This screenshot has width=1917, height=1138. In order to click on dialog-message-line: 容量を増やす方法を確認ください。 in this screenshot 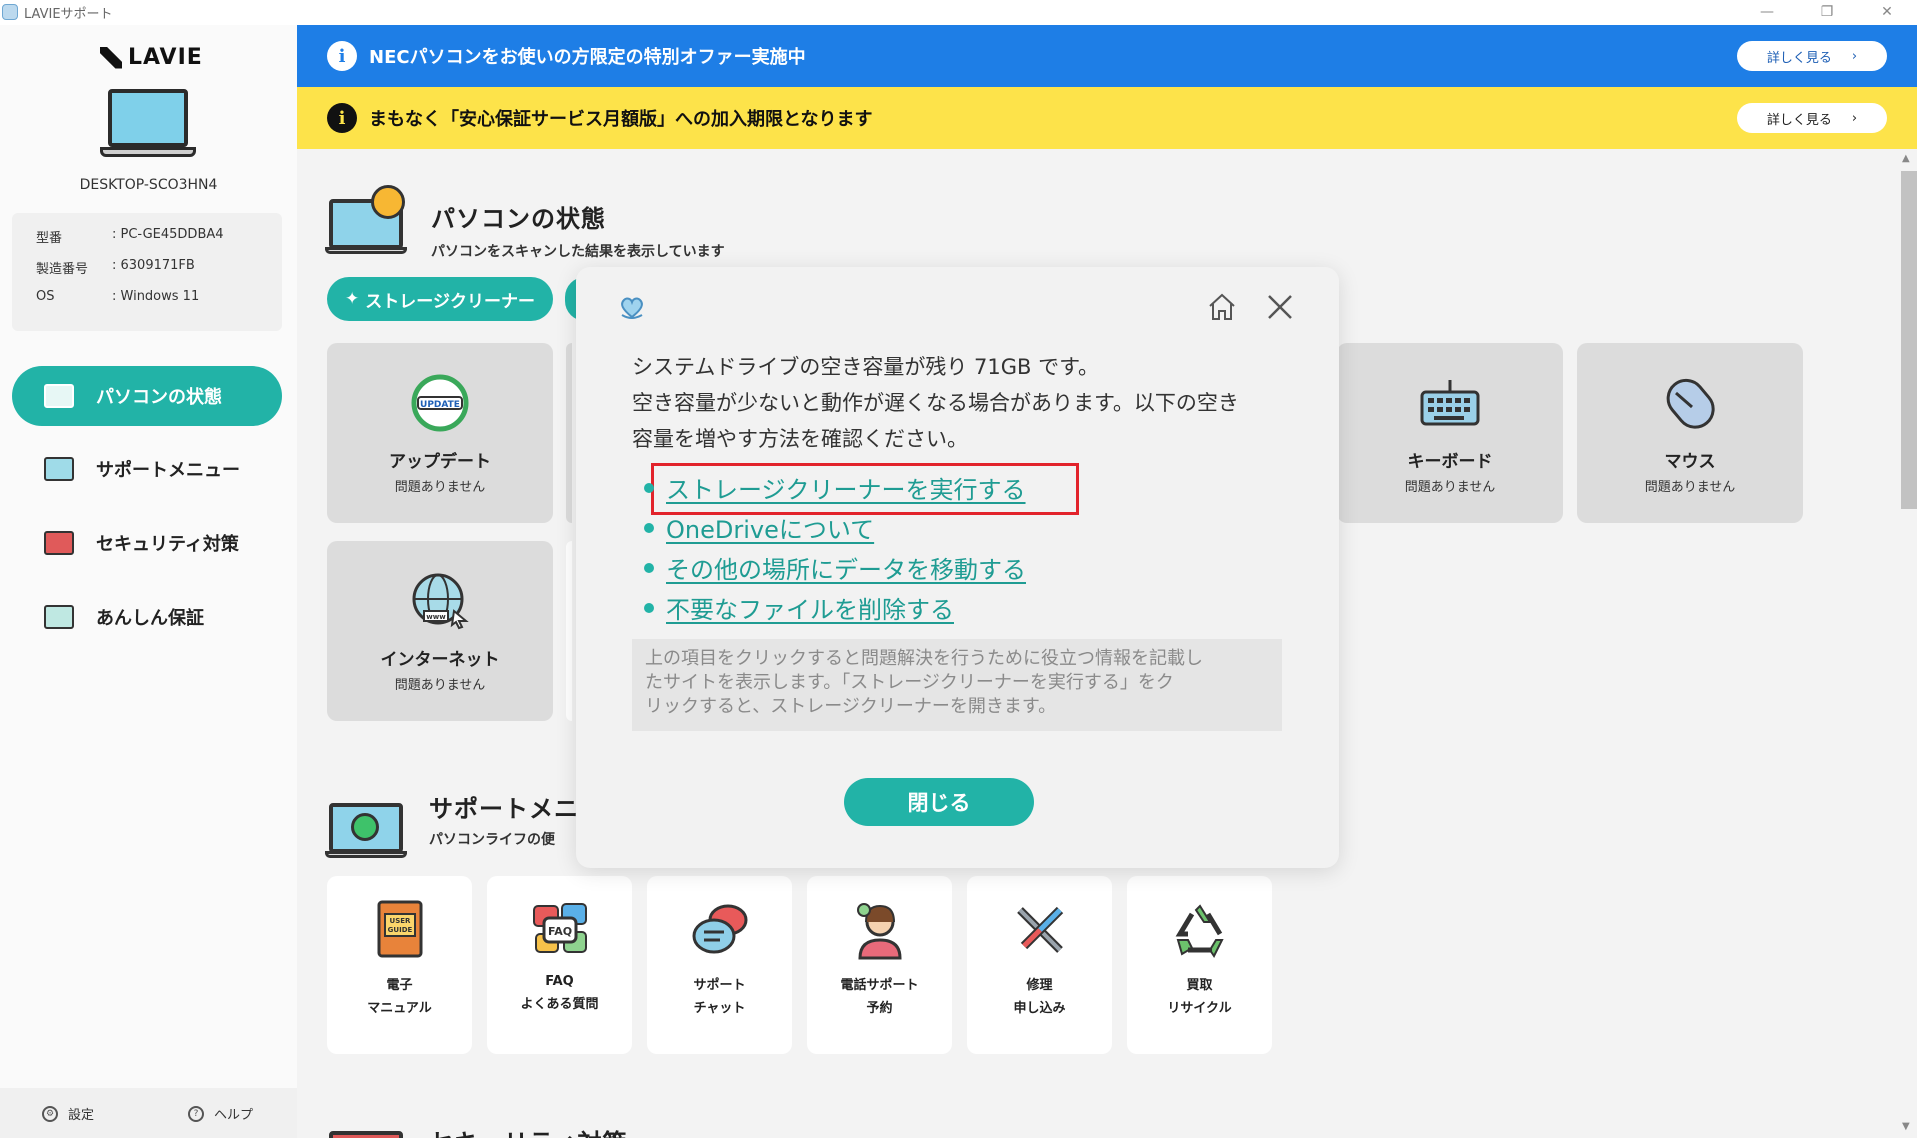, I will do `click(800, 439)`.